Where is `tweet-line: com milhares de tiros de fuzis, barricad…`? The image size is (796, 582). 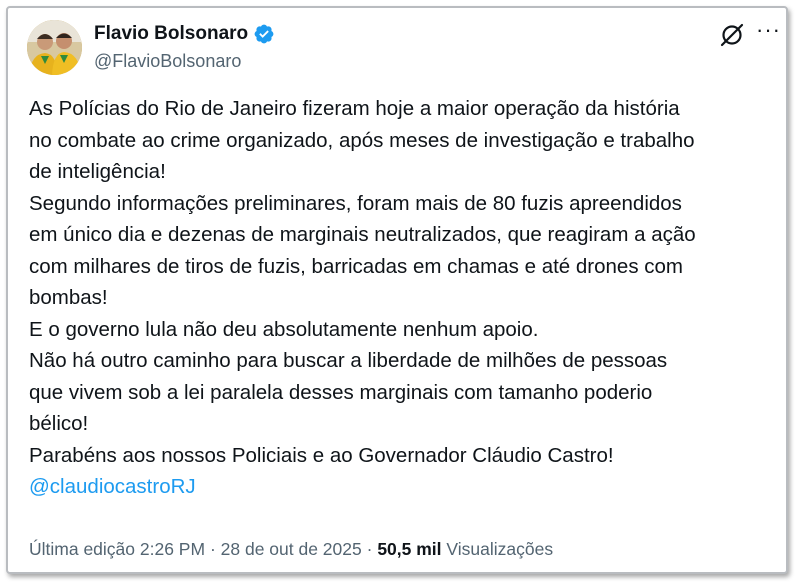
tweet-line: com milhares de tiros de fuzis, barricad… is located at coordinates (356, 266).